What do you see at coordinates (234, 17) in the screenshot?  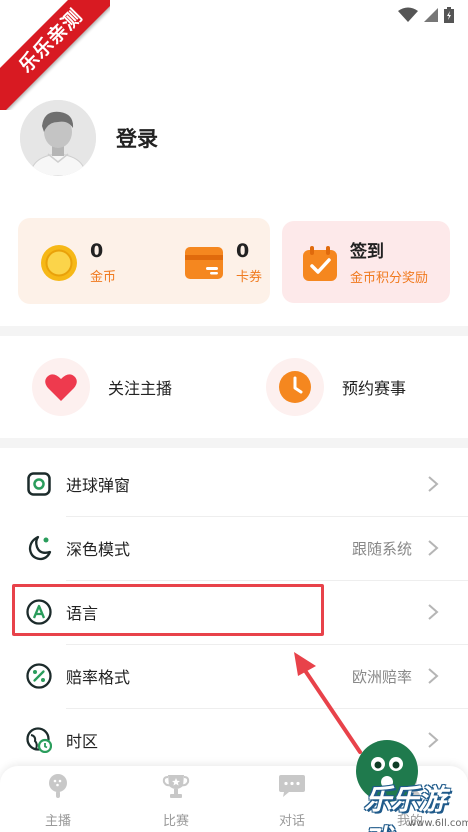 I see `status-bar` at bounding box center [234, 17].